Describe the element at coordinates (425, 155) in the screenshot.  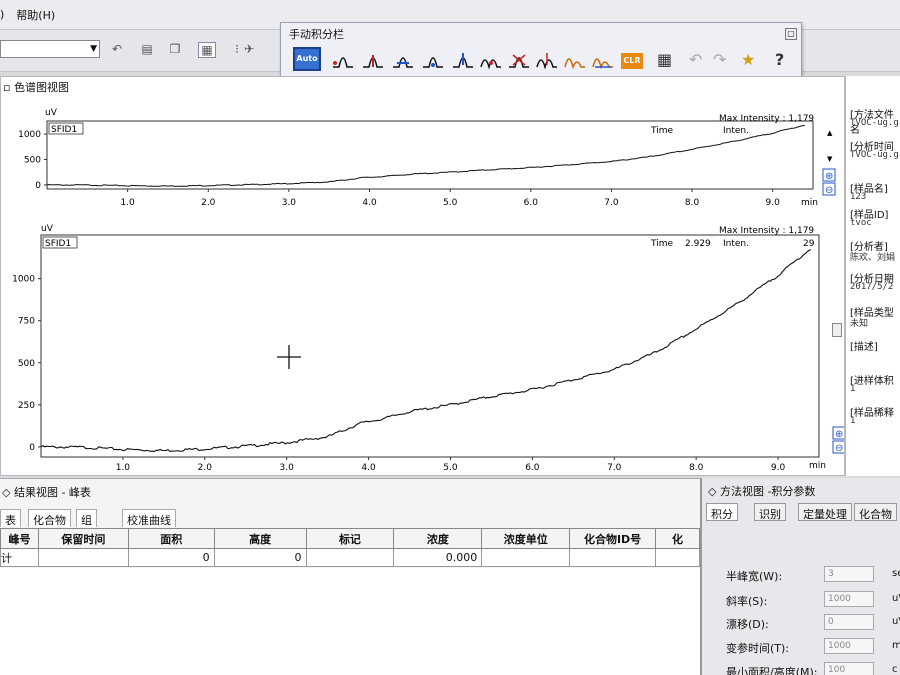
I see `top-trace-line` at that location.